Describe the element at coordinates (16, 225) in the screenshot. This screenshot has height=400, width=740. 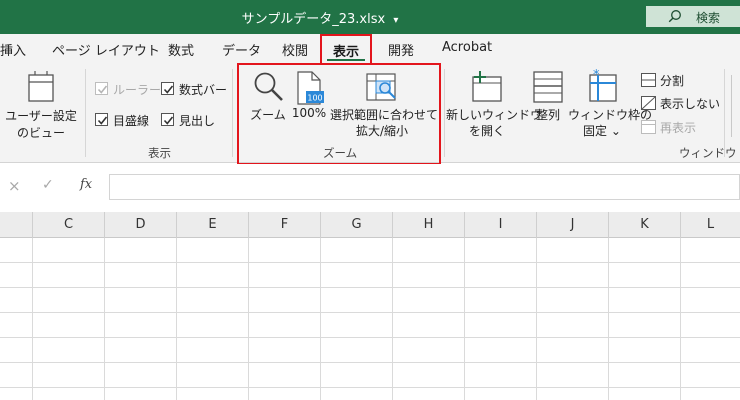
I see `column-header-partial` at that location.